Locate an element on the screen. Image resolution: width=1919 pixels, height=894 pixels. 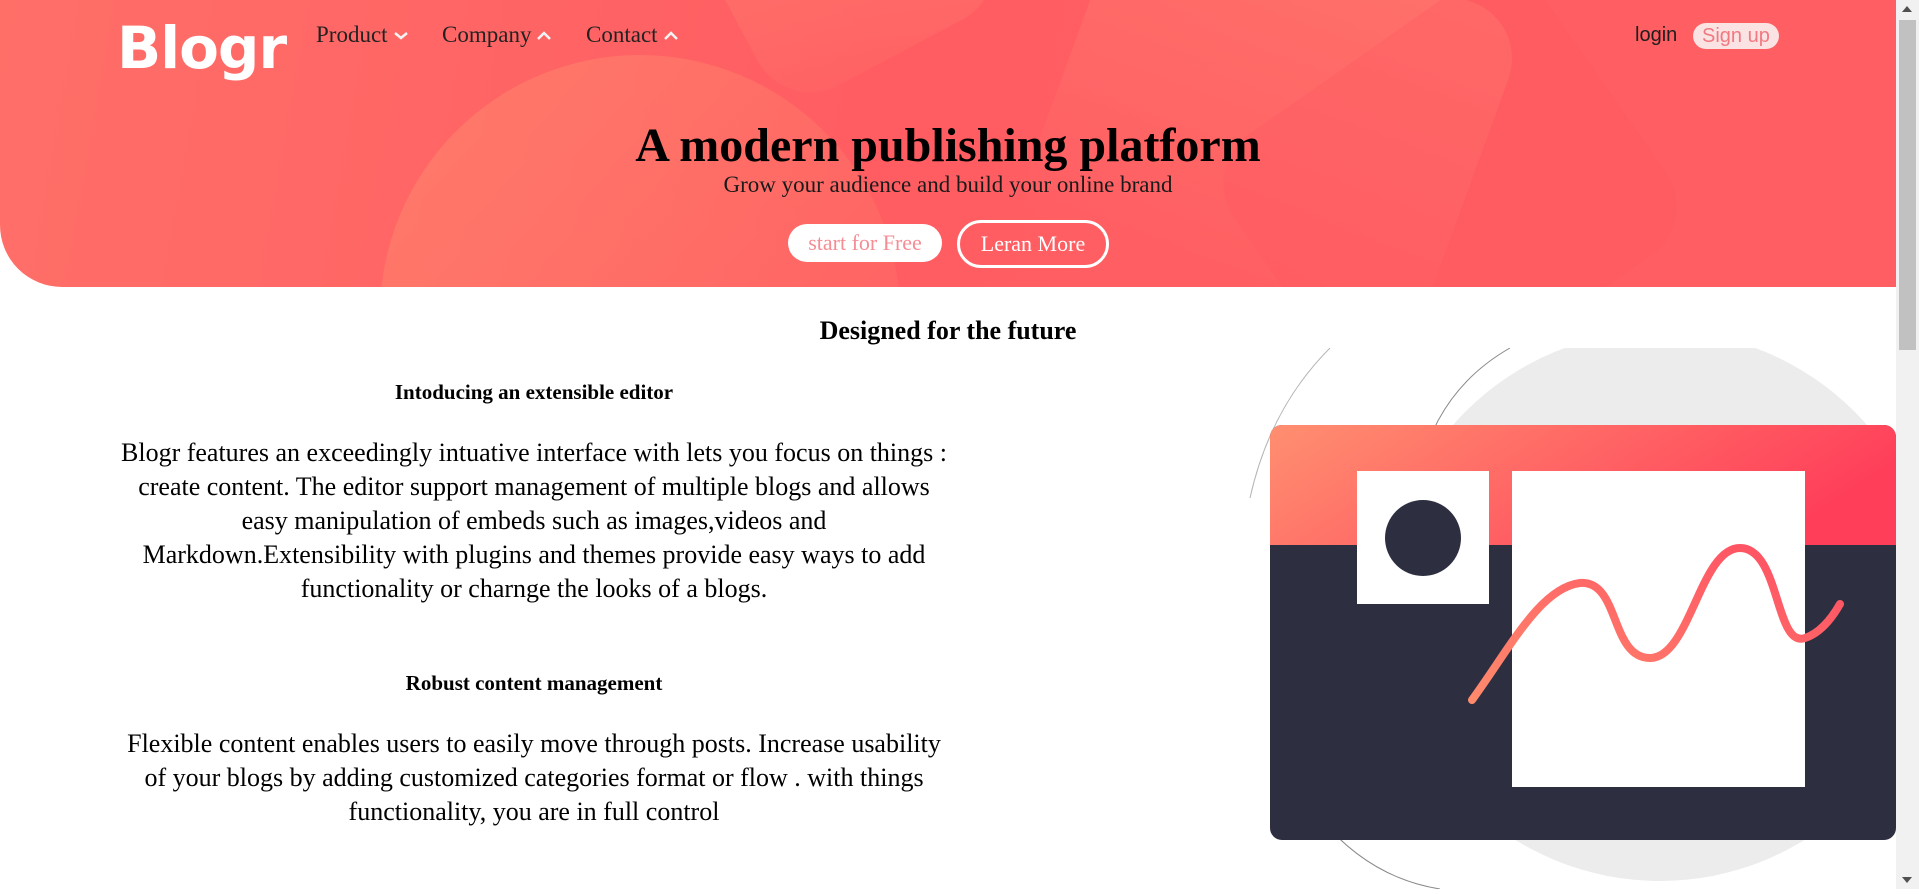
learn-more-button: Leran More is located at coordinates (1033, 244).